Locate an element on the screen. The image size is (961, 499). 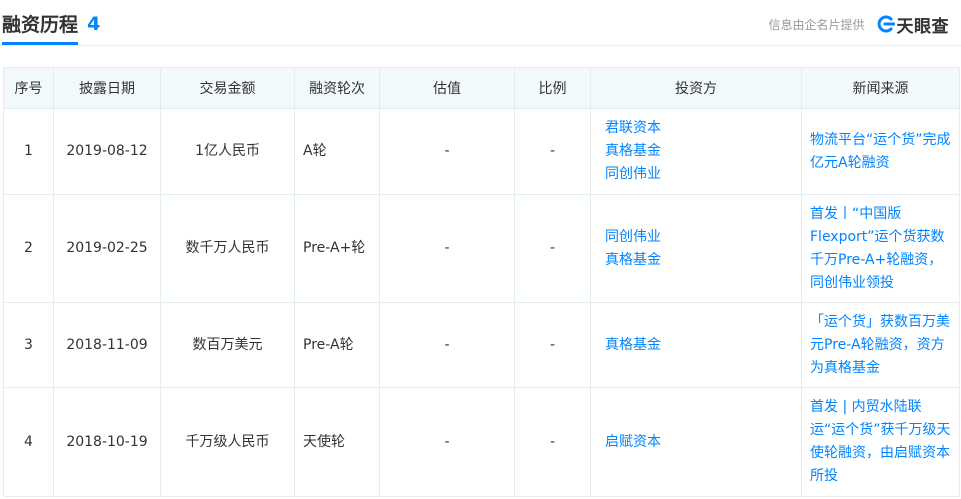
cell-index: 4 is located at coordinates (28, 442).